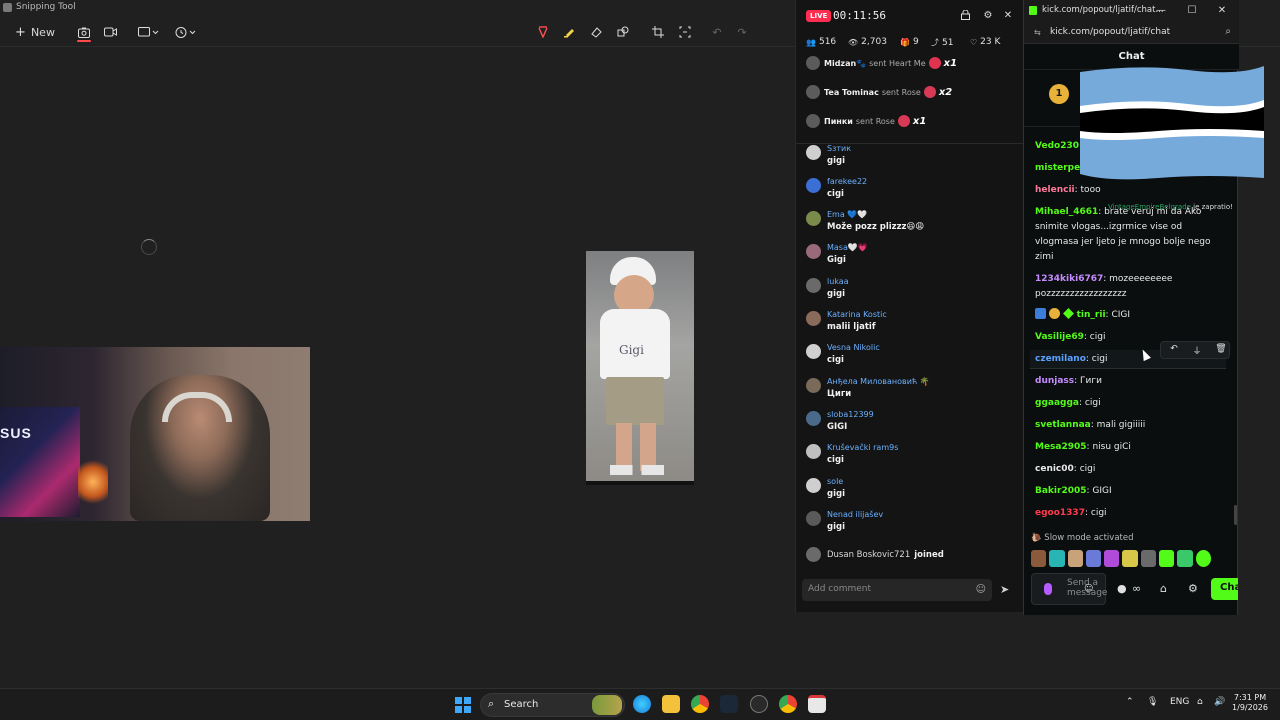 This screenshot has height=720, width=1280. What do you see at coordinates (1174, 351) in the screenshot?
I see `reply-icon: ↶` at bounding box center [1174, 351].